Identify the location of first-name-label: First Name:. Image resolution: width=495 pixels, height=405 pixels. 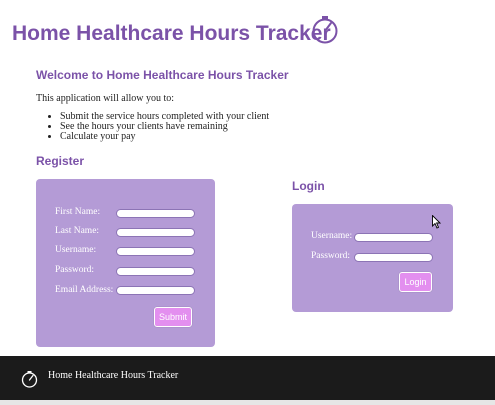
(78, 212).